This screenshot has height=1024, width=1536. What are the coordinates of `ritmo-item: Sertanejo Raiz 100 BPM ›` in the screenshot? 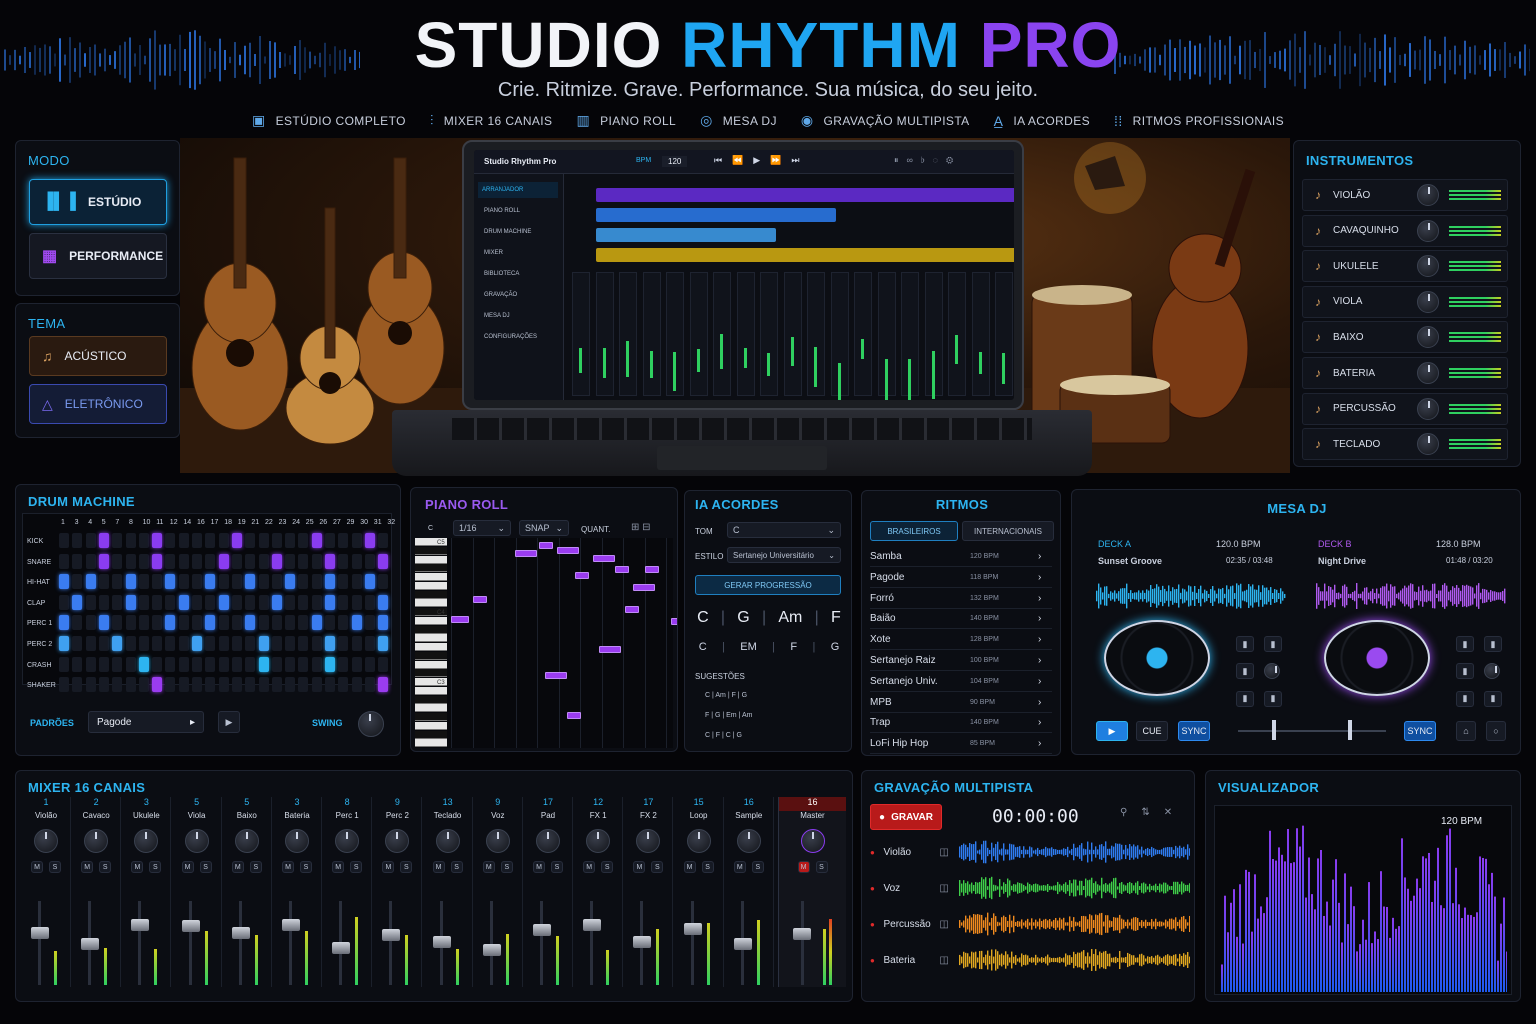 It's located at (961, 661).